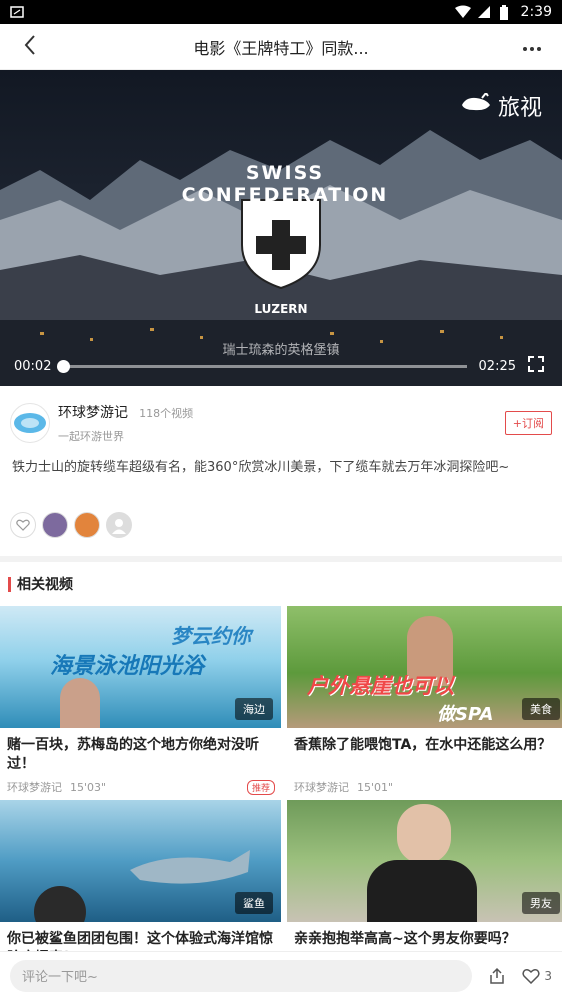 This screenshot has height=999, width=562. I want to click on current-time: 00:02, so click(33, 366).